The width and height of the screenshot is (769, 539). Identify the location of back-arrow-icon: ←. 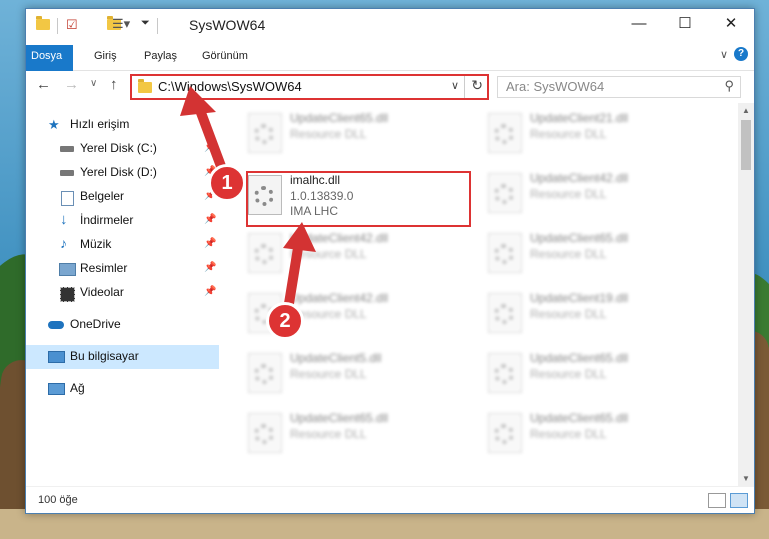
(43, 84).